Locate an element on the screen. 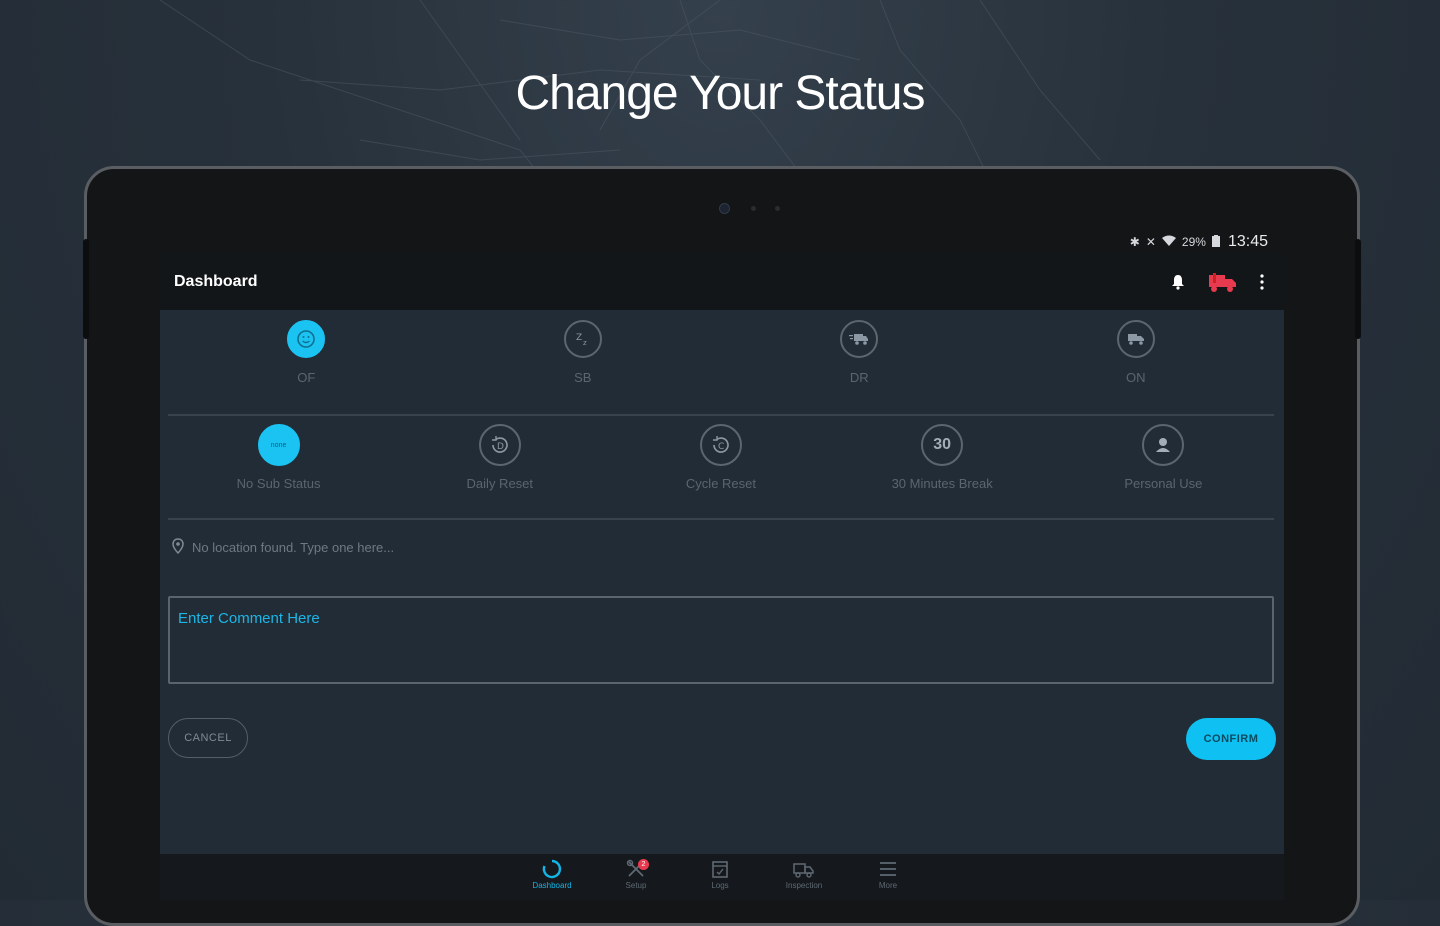 This screenshot has width=1440, height=926. duty-status-label: ON is located at coordinates (1136, 377).